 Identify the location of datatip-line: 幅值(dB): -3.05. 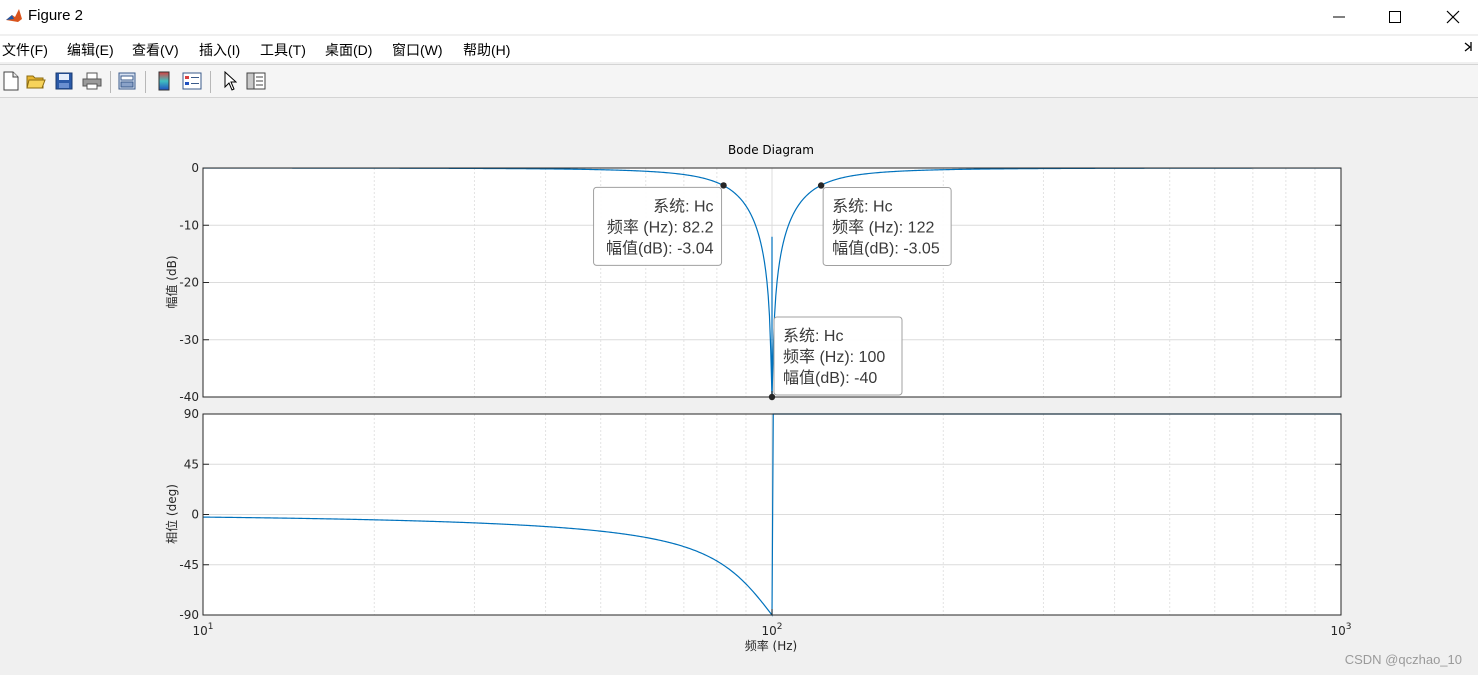
(886, 248).